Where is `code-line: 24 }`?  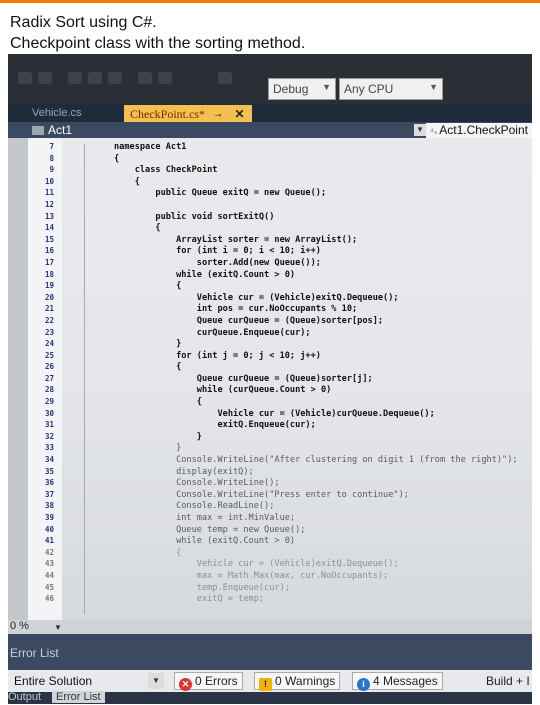
code-line: 24 } is located at coordinates (282, 344).